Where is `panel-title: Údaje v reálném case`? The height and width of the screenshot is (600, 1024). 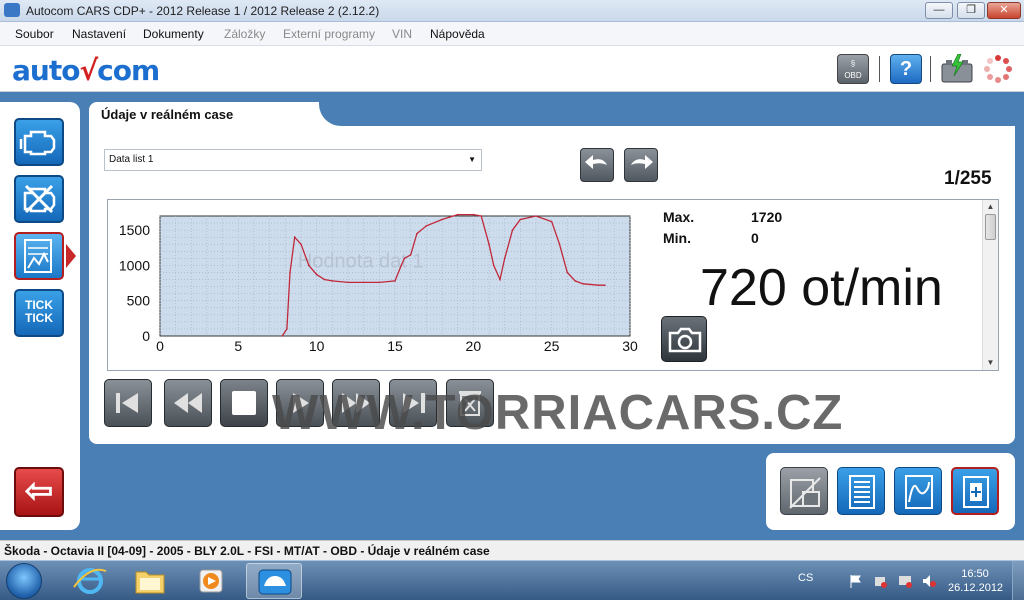 panel-title: Údaje v reálném case is located at coordinates (167, 114).